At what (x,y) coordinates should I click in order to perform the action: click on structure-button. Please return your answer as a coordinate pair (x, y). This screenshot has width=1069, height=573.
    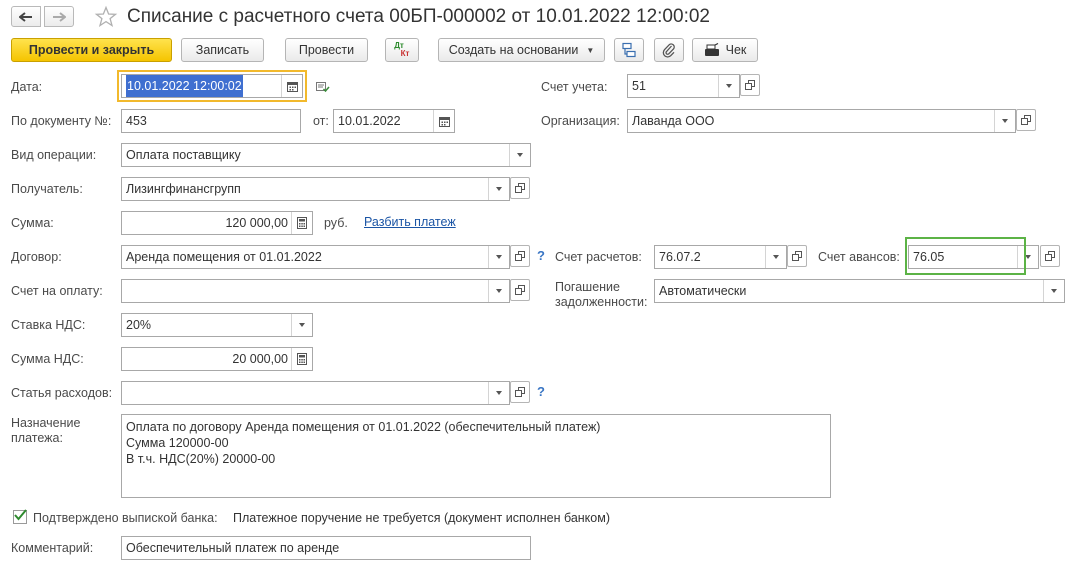
    Looking at the image, I should click on (629, 50).